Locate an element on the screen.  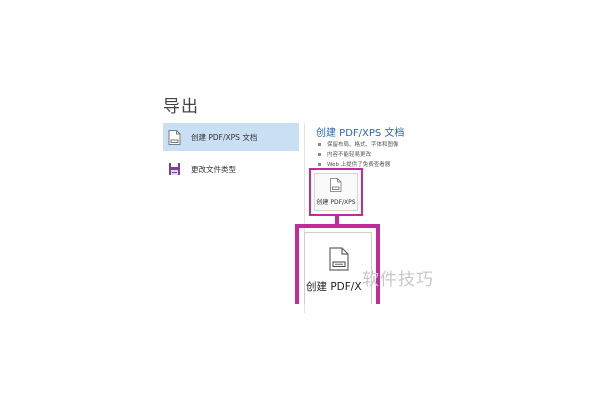
create-pdf-xps-button: 创建 PDF/XPS is located at coordinates (336, 192).